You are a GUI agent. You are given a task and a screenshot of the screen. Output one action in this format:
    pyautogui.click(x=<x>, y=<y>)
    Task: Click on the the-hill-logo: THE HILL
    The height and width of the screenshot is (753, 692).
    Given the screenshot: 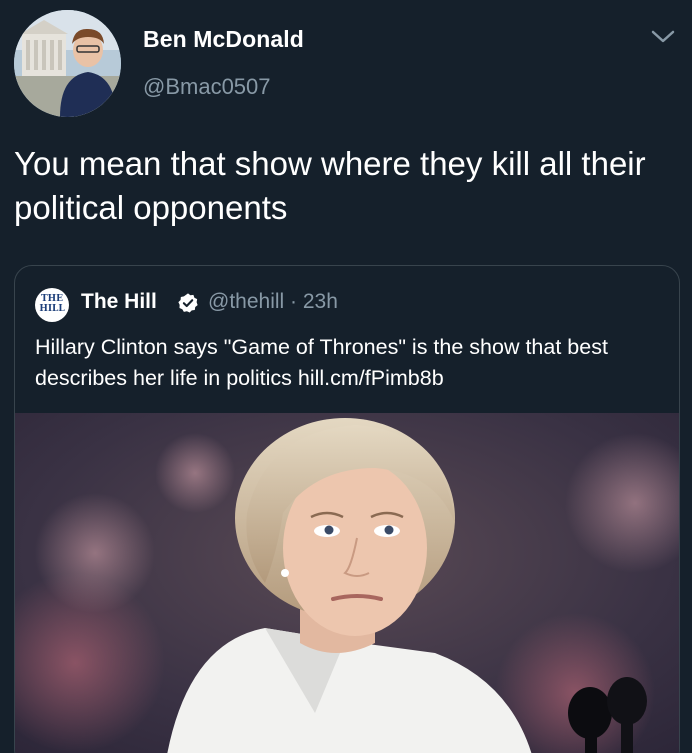 What is the action you would take?
    pyautogui.click(x=52, y=305)
    